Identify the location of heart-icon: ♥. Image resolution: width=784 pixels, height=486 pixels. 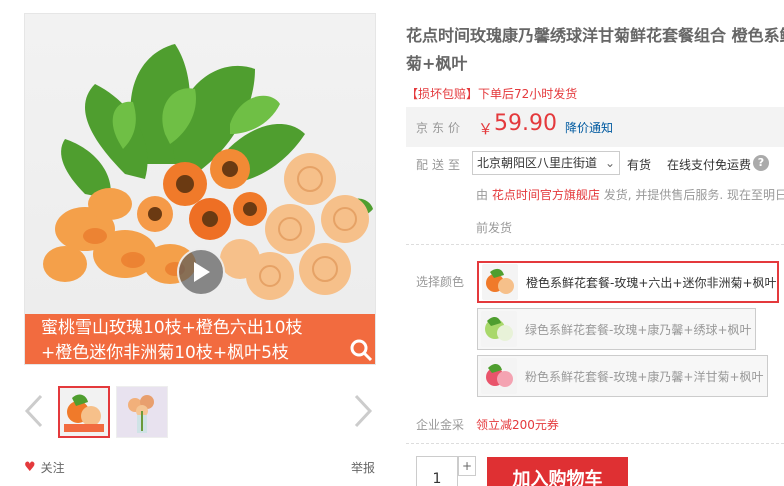
(30, 467).